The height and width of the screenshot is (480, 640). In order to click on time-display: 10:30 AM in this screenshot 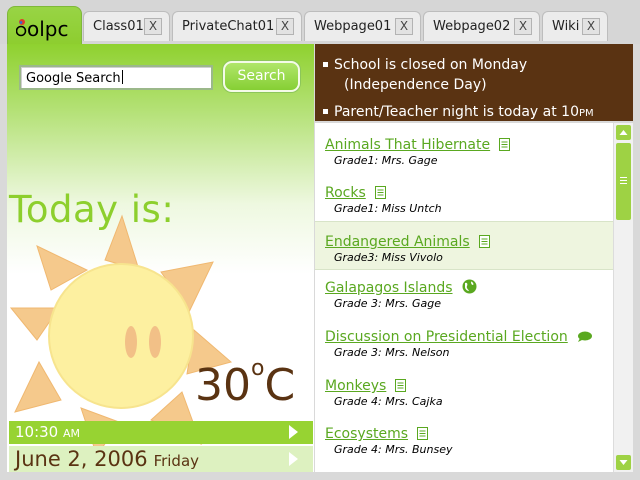, I will do `click(47, 432)`.